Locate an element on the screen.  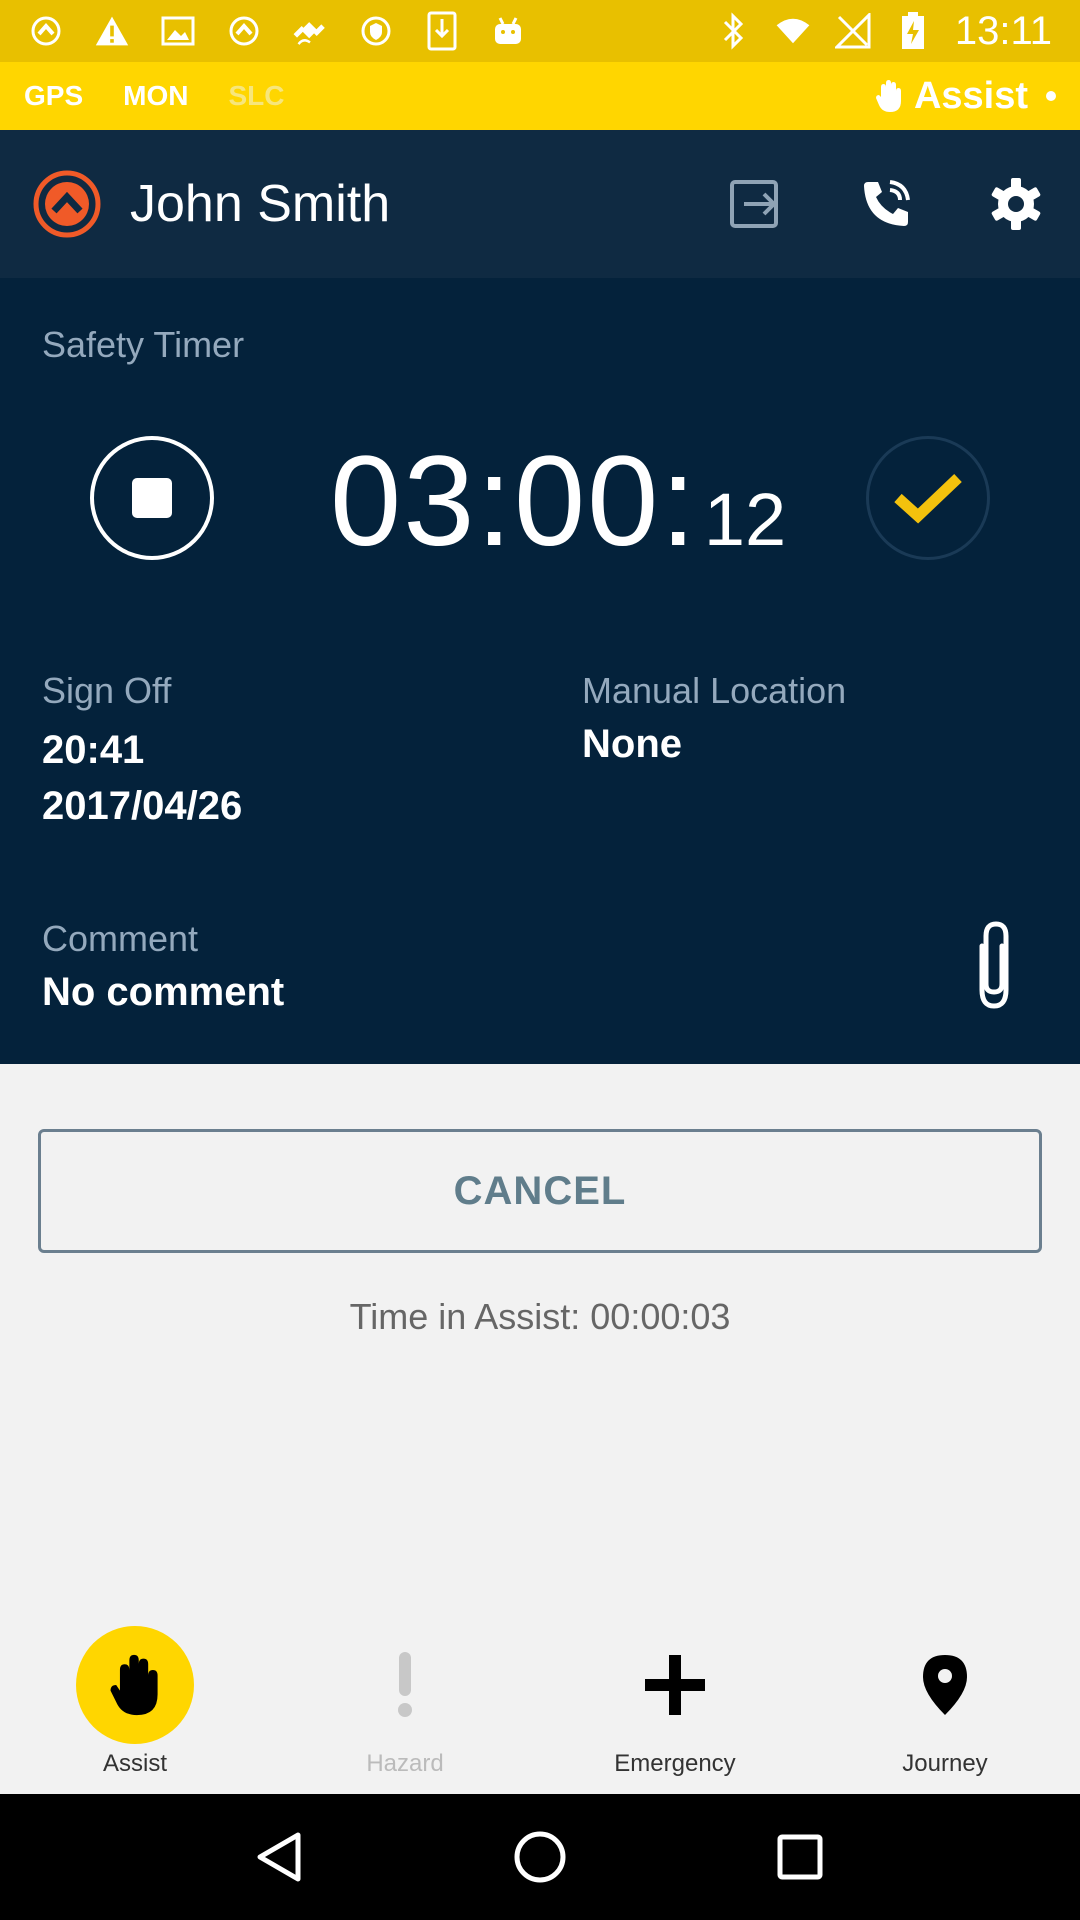
nav-label-emergency: Emergency is located at coordinates (675, 1763).